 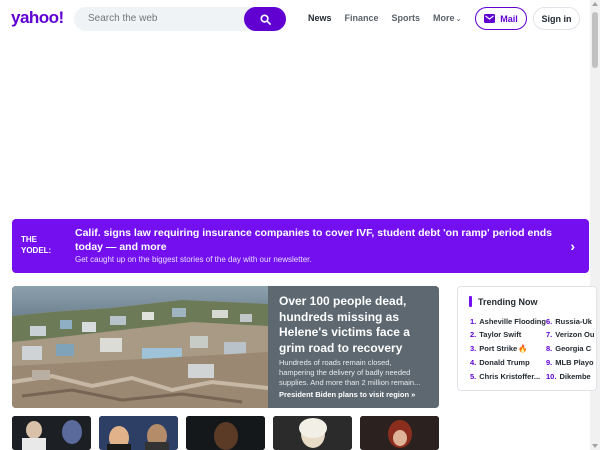 What do you see at coordinates (595, 40) in the screenshot?
I see `scroll-thumb` at bounding box center [595, 40].